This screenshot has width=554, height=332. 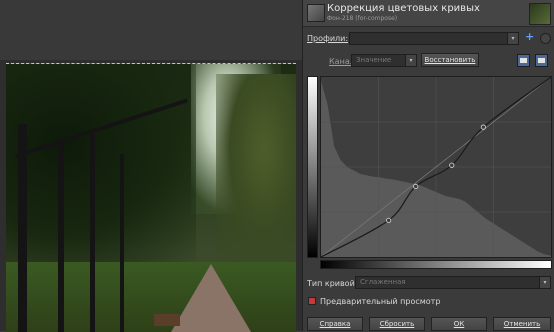 I want to click on profile-menu-icon, so click(x=545, y=38).